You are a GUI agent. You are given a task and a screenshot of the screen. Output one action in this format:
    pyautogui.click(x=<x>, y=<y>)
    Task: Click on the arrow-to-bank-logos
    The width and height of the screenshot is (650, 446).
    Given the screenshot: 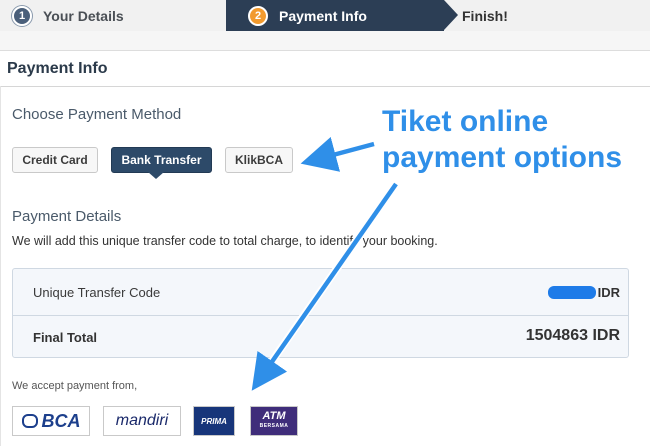 What is the action you would take?
    pyautogui.click(x=324, y=286)
    